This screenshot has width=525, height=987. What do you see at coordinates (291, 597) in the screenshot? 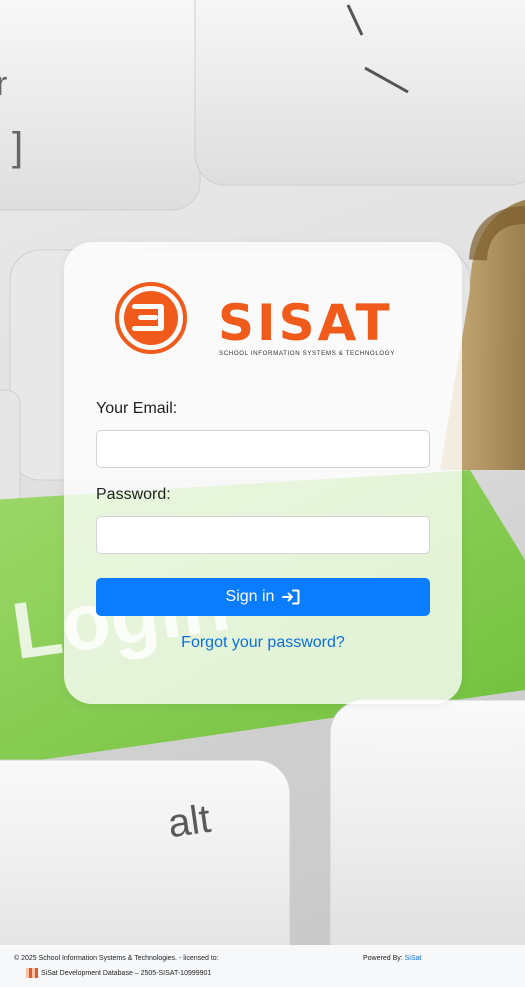
I see `sign-in-arrow-icon` at bounding box center [291, 597].